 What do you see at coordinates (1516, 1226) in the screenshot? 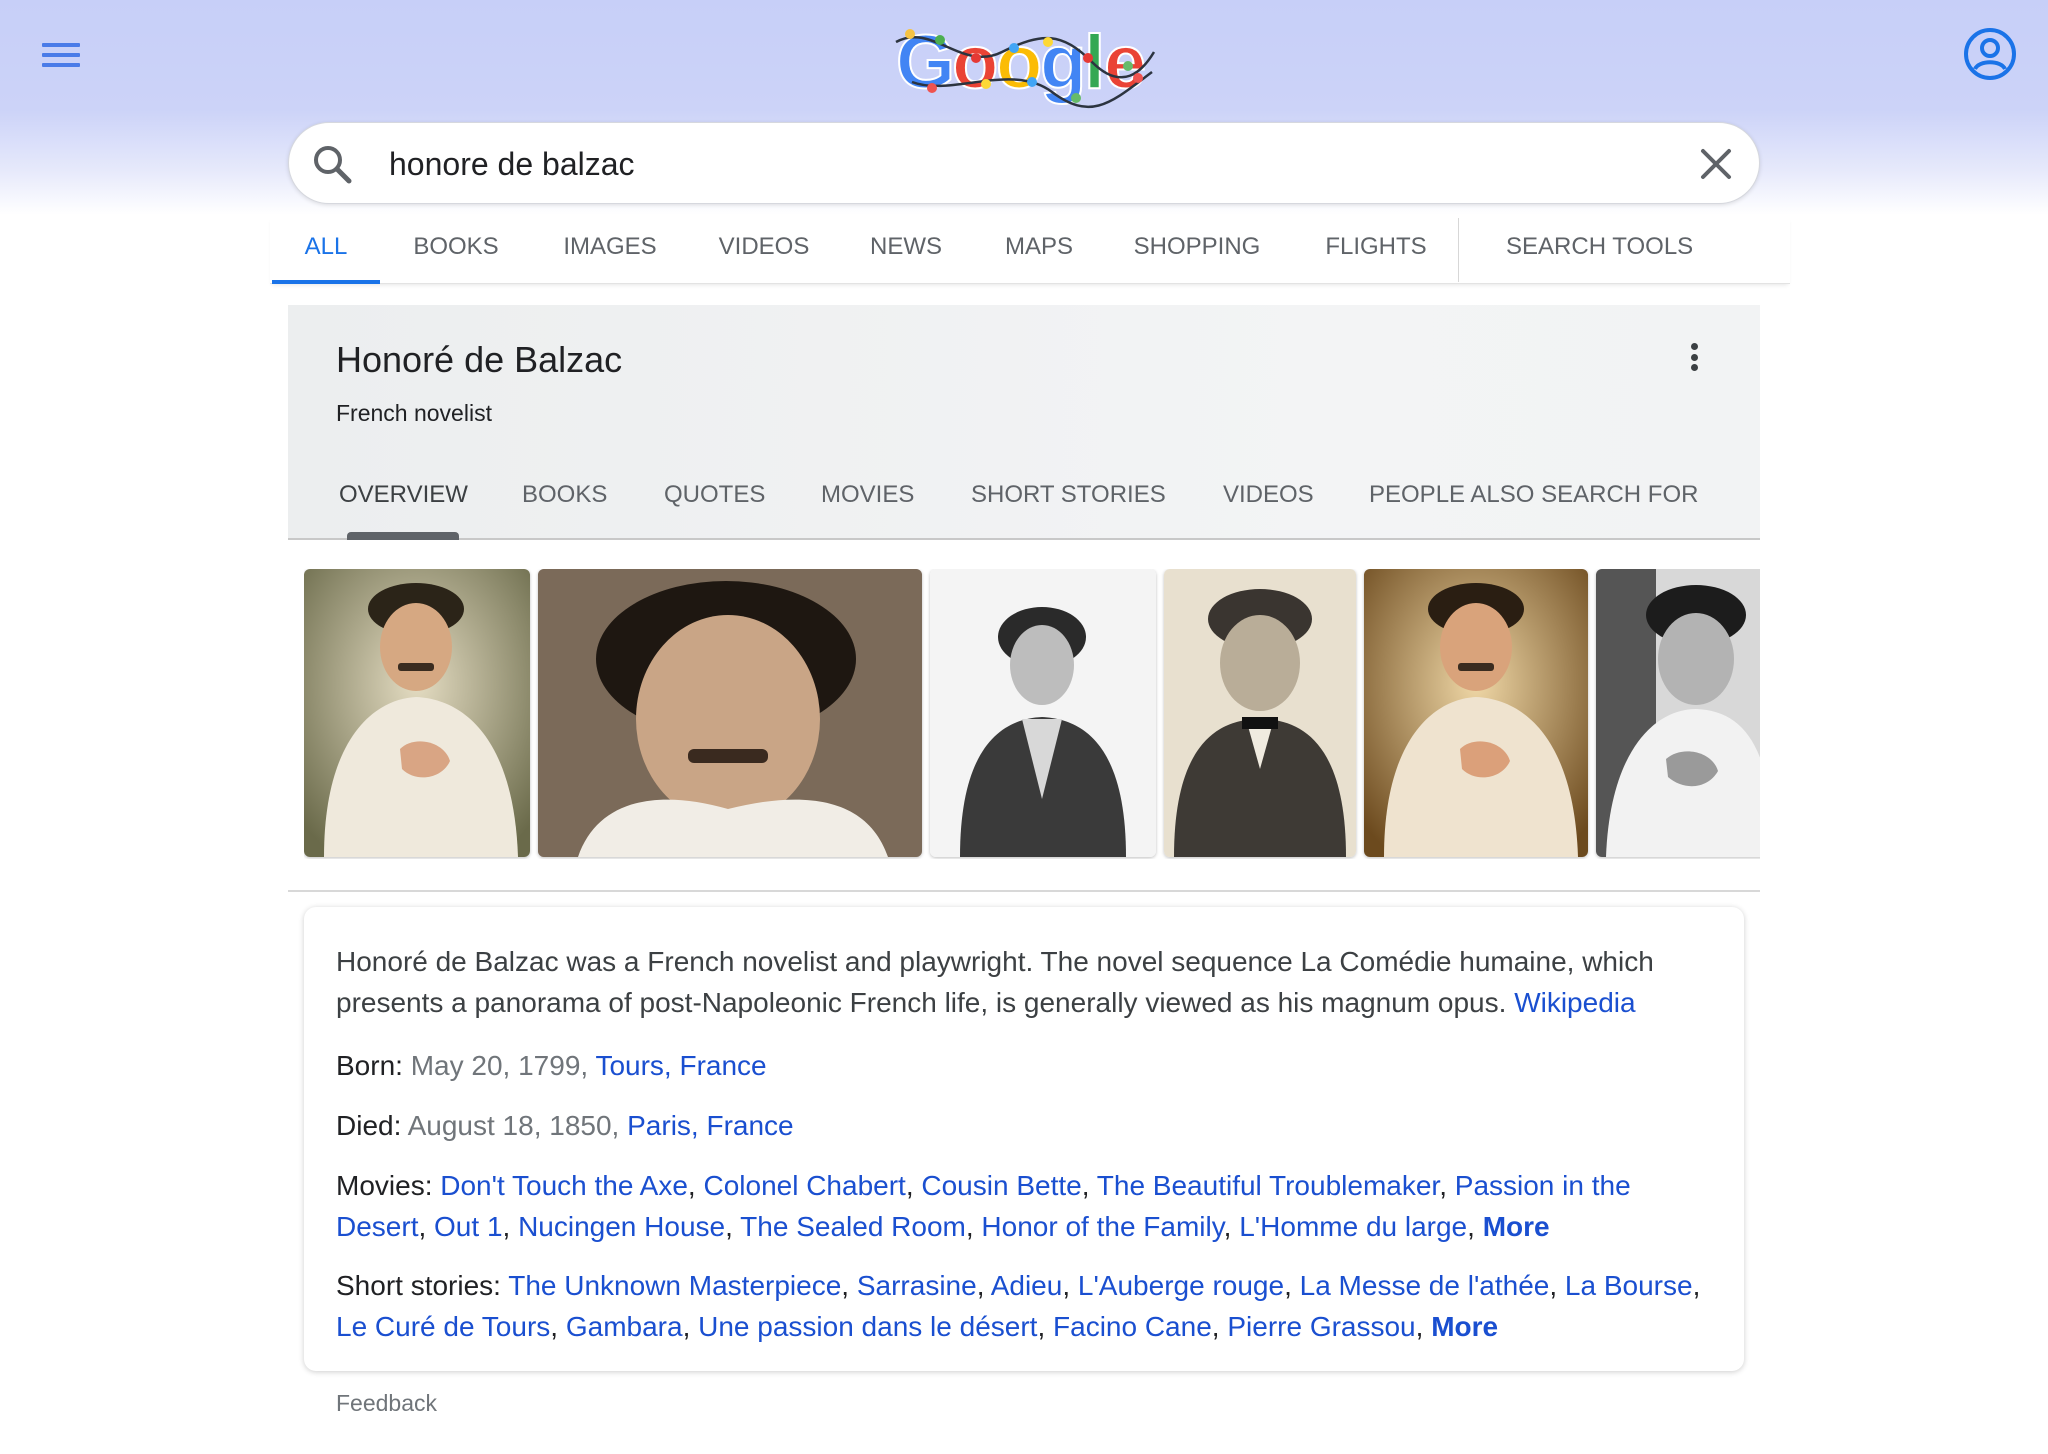
I see `movie-more-link: More` at bounding box center [1516, 1226].